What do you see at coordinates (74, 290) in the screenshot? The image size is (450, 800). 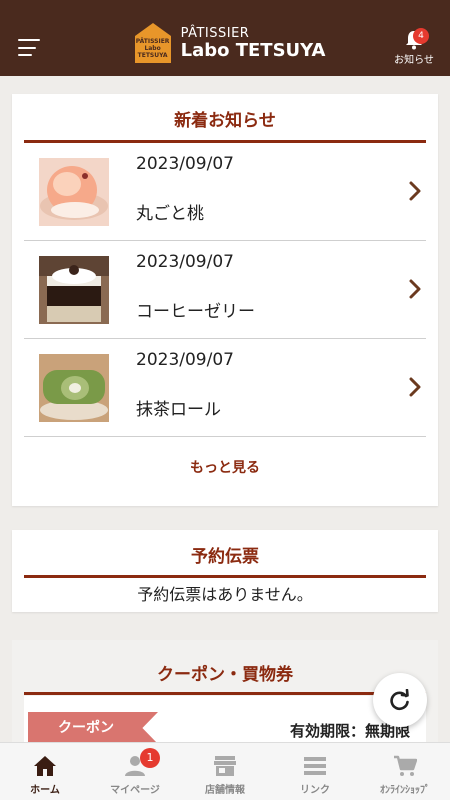 I see `coffee-jelly-image` at bounding box center [74, 290].